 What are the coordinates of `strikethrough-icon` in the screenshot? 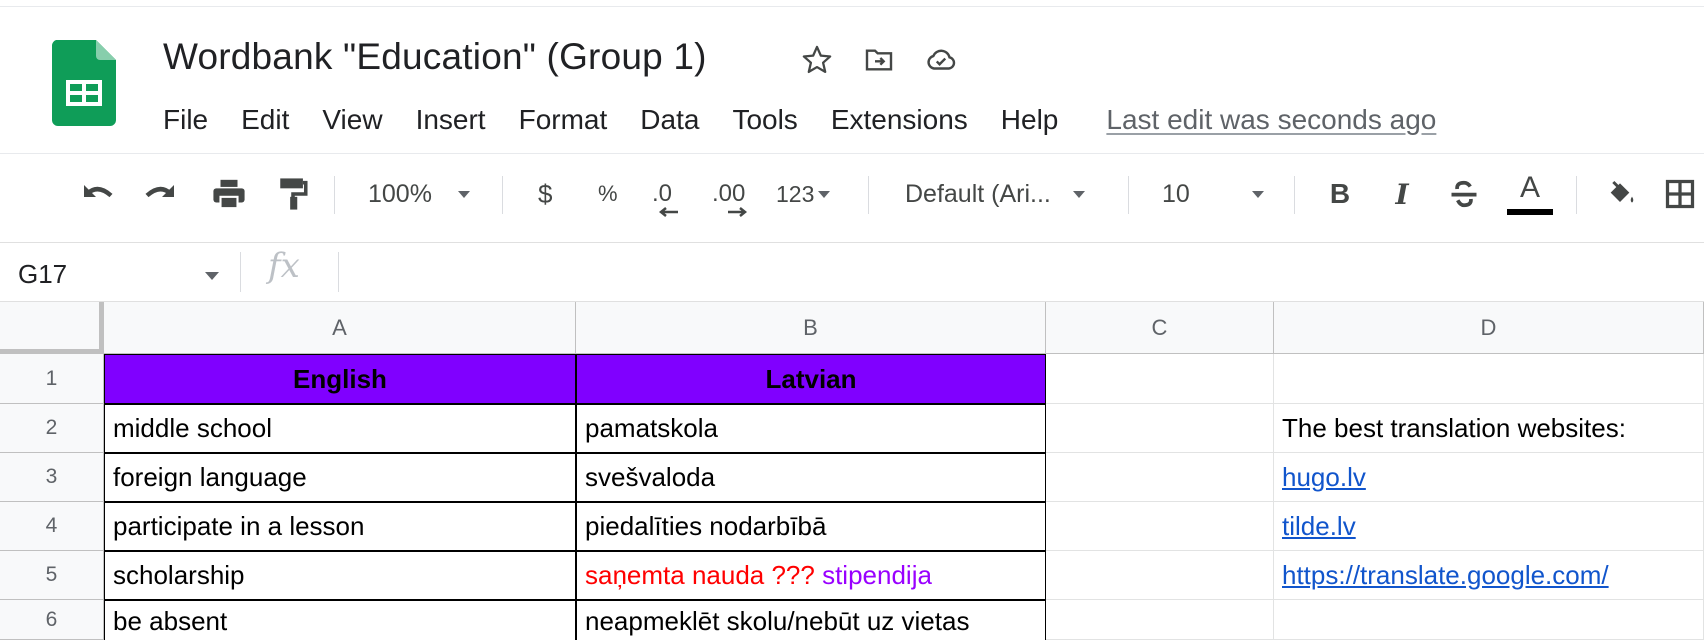 It's located at (1464, 194).